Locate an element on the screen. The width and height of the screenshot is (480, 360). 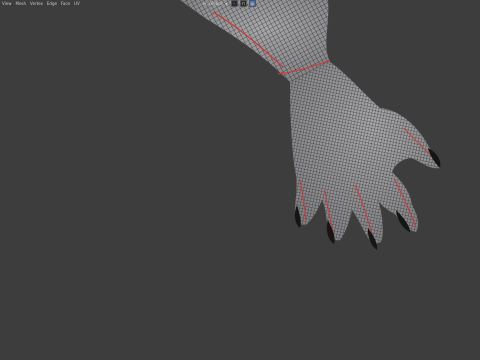
header-tools: ⇄ Global ▾ ◦ ⊓ ◎ ⋯ is located at coordinates (232, 3).